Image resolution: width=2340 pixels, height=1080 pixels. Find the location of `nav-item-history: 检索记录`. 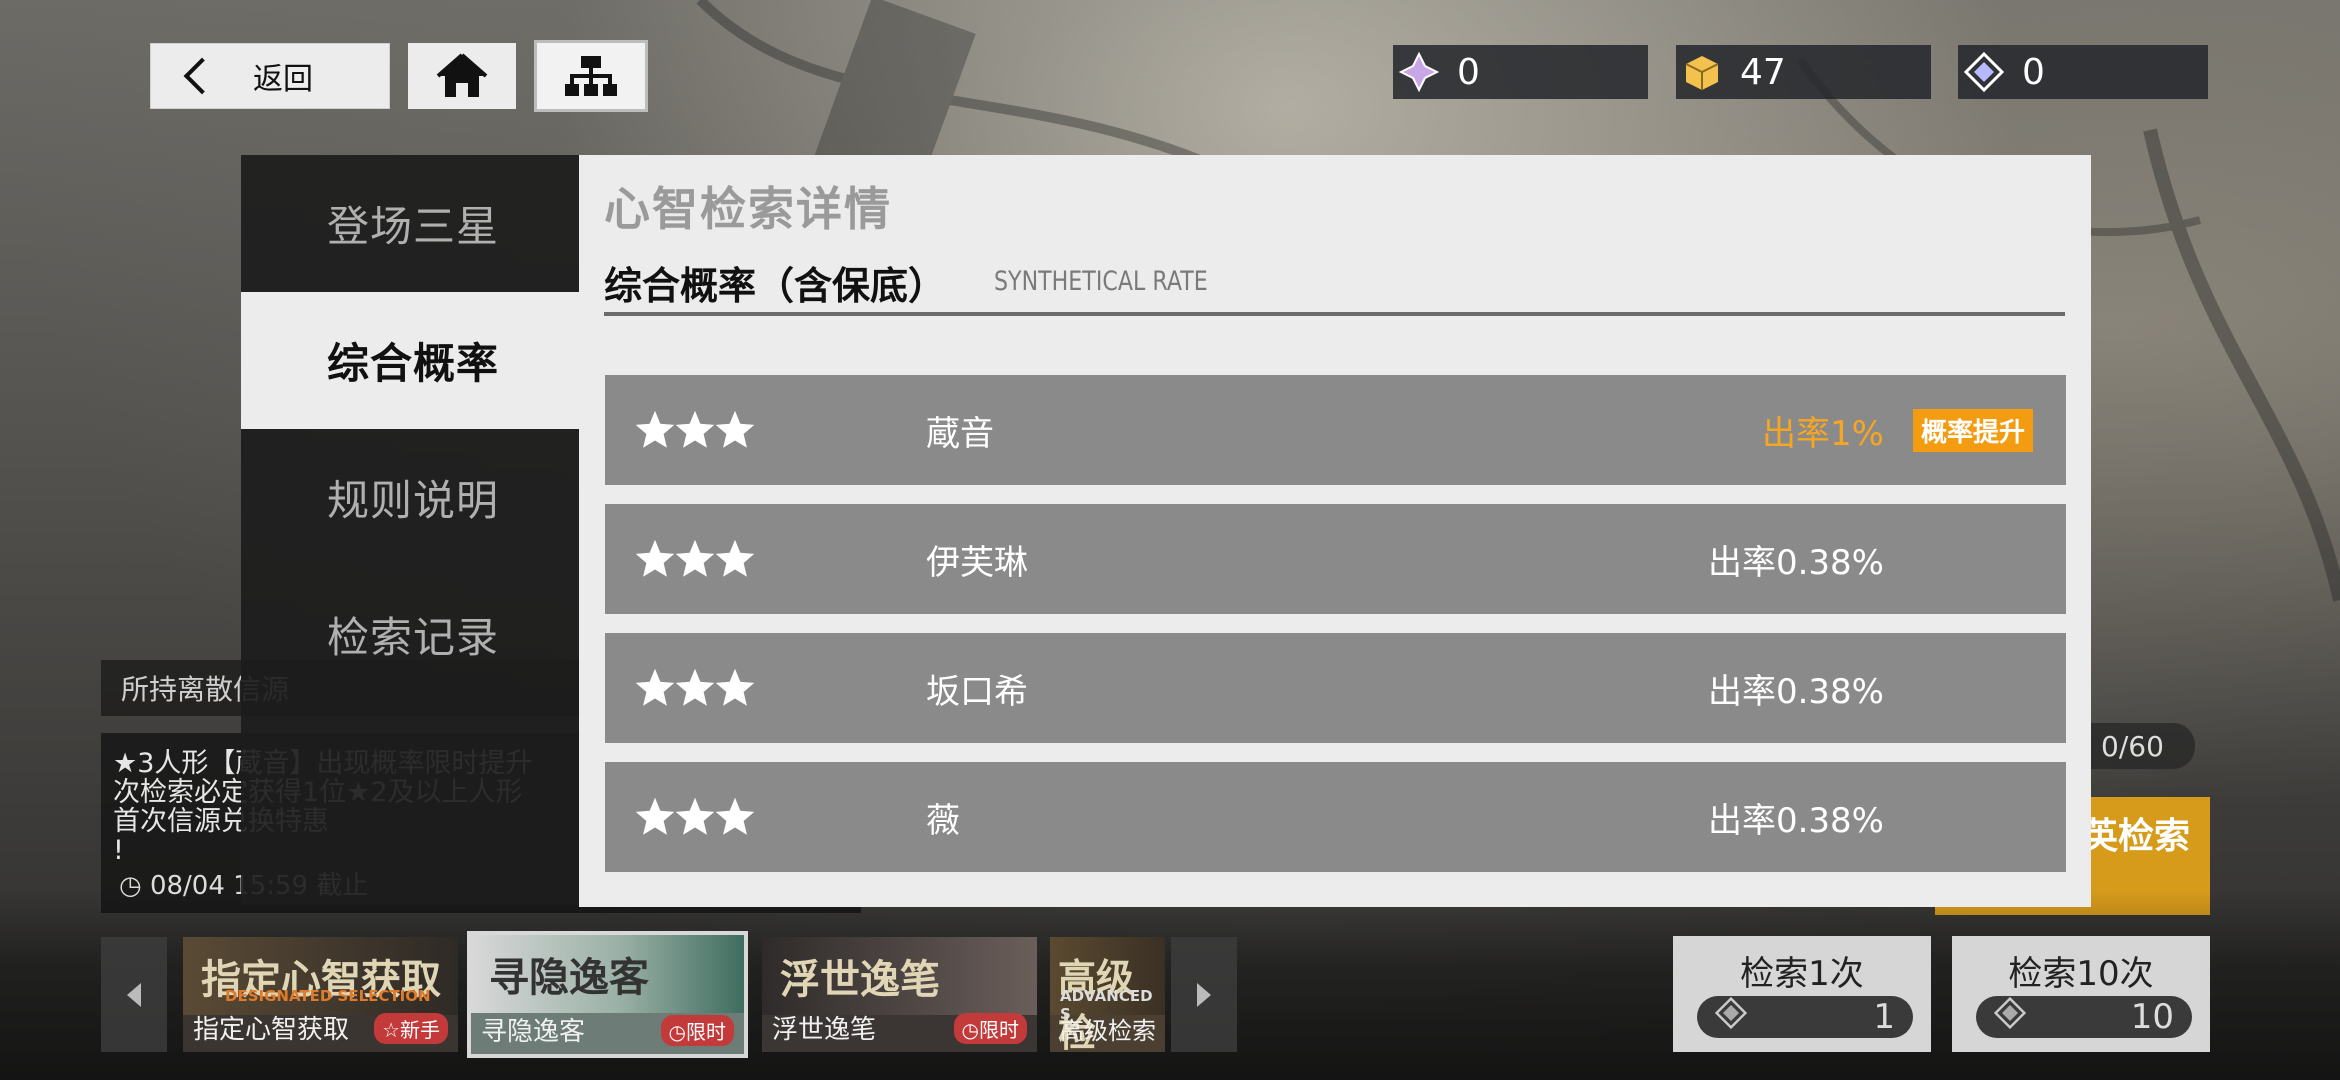

nav-item-history: 检索记录 is located at coordinates (410, 634).